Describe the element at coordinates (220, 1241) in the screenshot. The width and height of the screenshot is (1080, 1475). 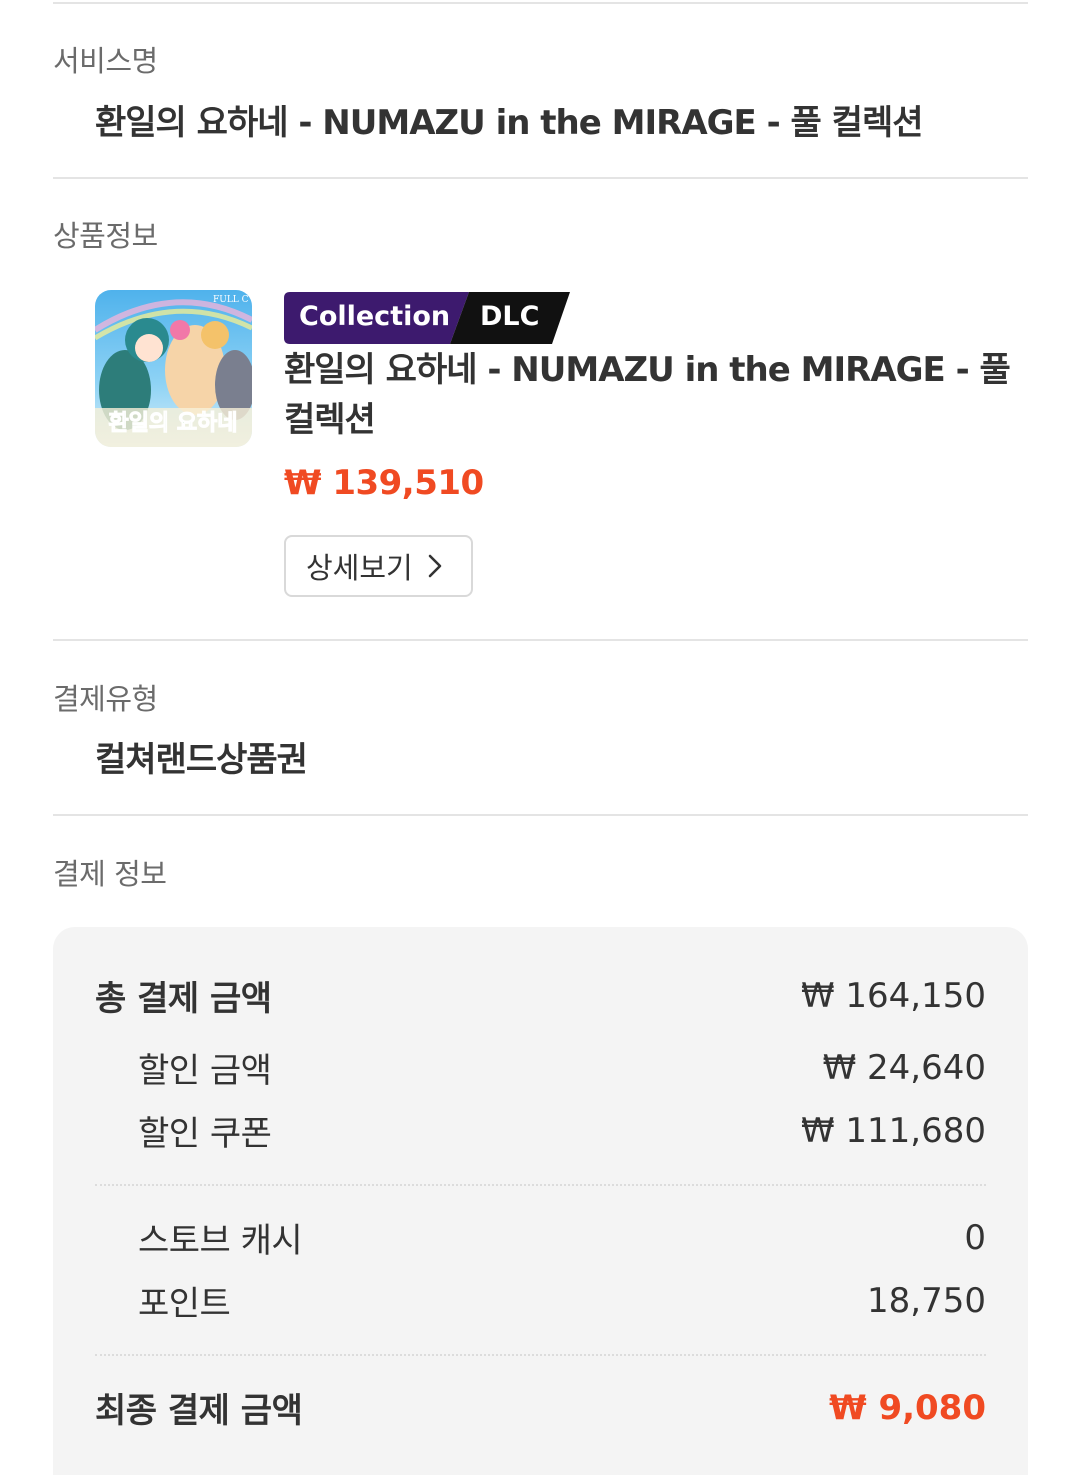
I see `stove-cash-label: 스토브 캐시` at that location.